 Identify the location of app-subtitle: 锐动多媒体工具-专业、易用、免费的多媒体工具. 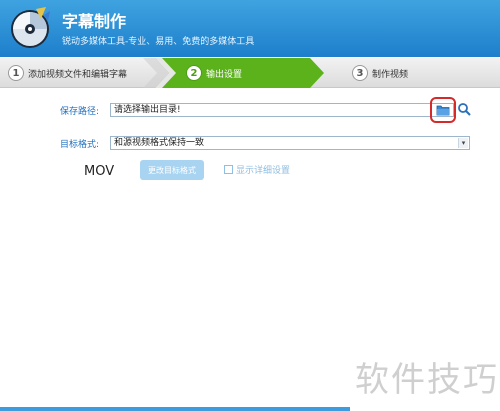
(158, 42).